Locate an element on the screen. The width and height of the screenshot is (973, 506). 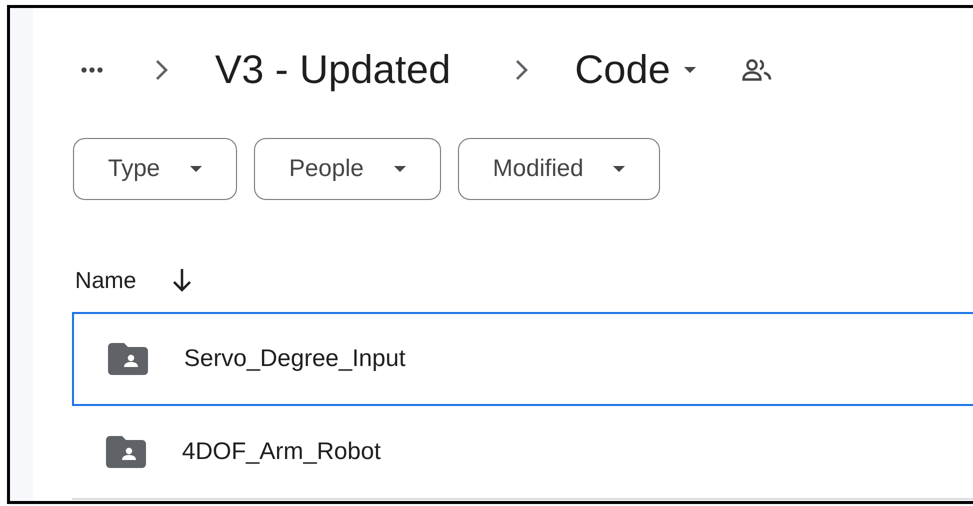
breadcrumb-link: V3 - Updated is located at coordinates (333, 70).